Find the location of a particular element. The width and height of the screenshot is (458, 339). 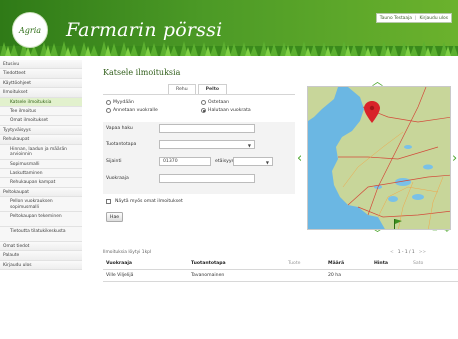

sidebar-item-etusivu: Etusivu is located at coordinates (41, 65).